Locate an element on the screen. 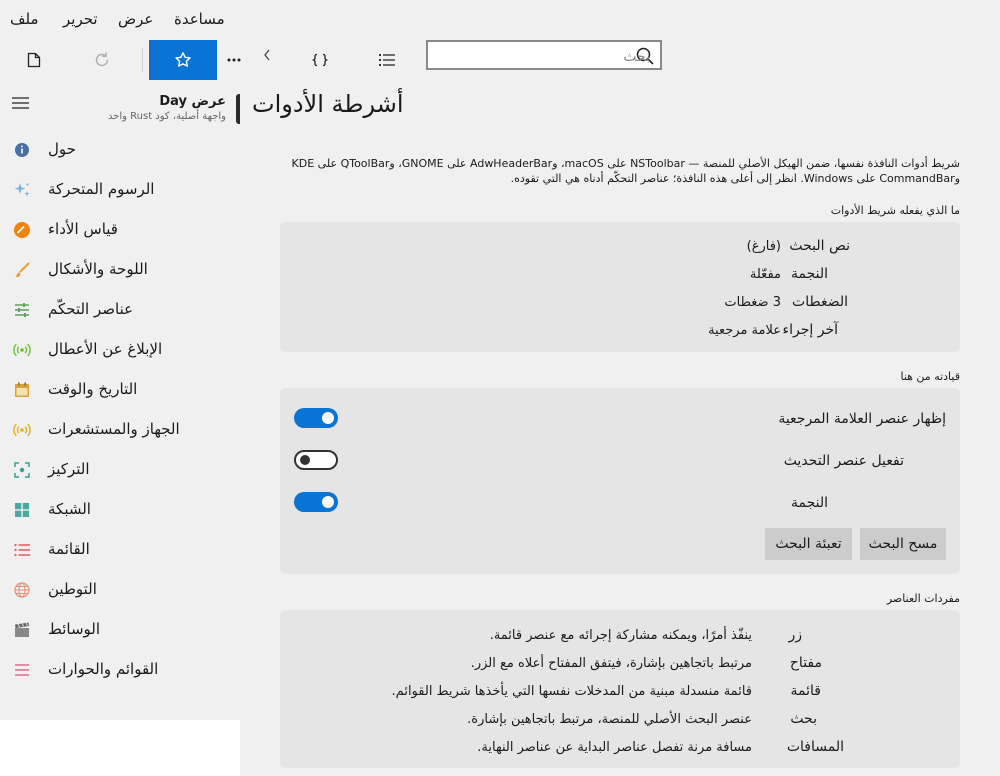  status-value: 3 ضغطات is located at coordinates (752, 302).